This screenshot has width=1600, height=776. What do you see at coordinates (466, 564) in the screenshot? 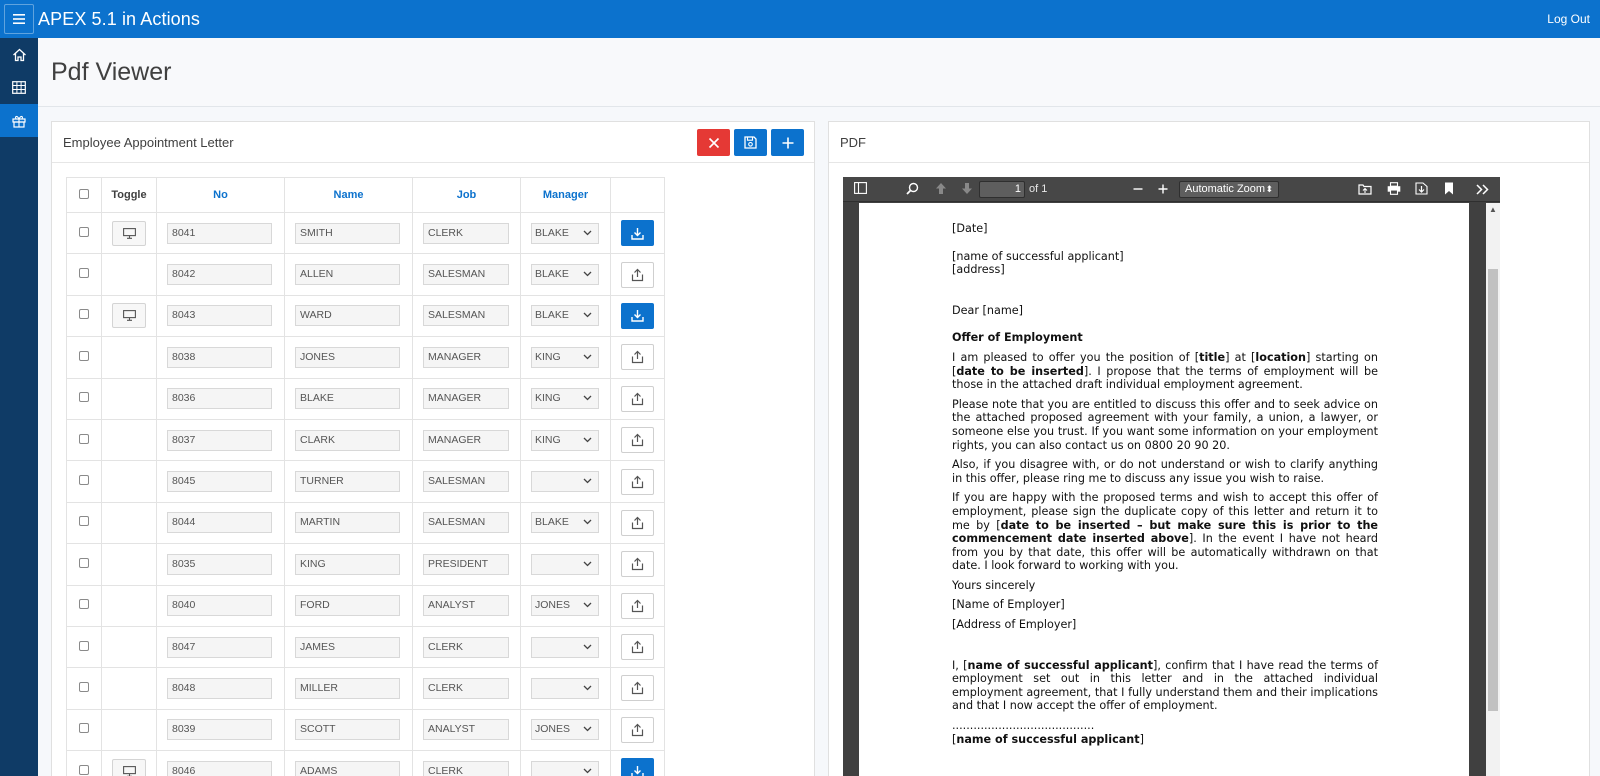
I see `employee-job-input: PRESIDENT` at bounding box center [466, 564].